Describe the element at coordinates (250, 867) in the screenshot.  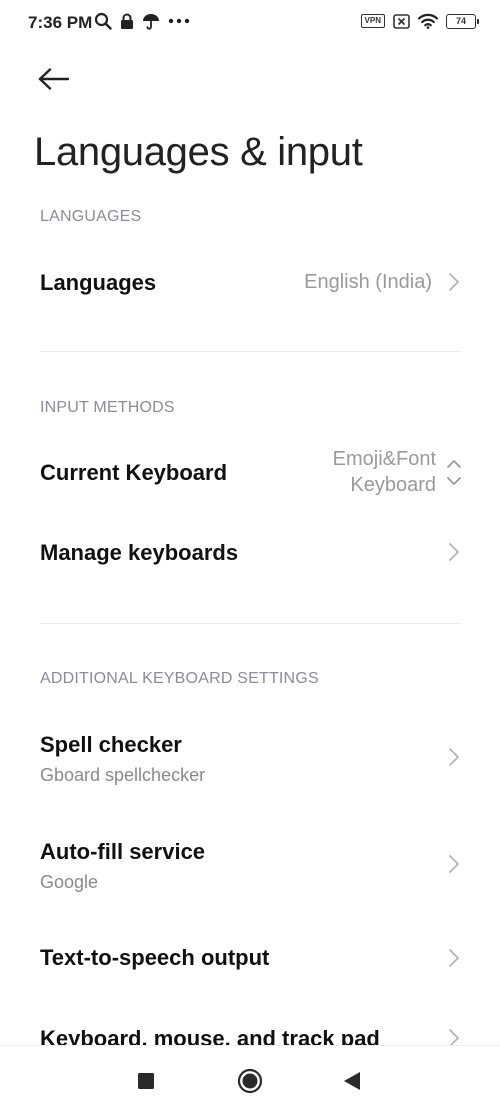
I see `autofill-service-row: Auto-fill service Google` at that location.